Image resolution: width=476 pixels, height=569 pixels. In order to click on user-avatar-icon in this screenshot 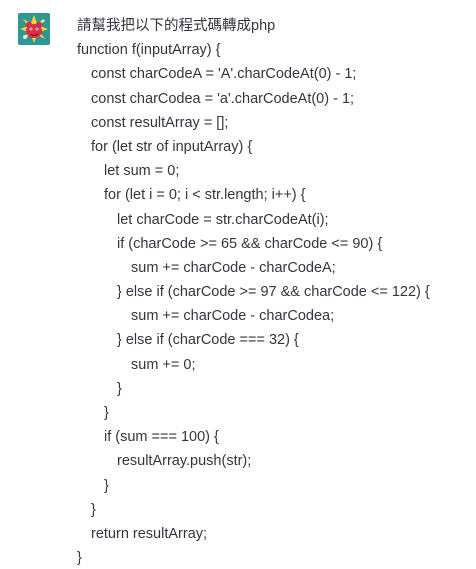, I will do `click(34, 29)`.